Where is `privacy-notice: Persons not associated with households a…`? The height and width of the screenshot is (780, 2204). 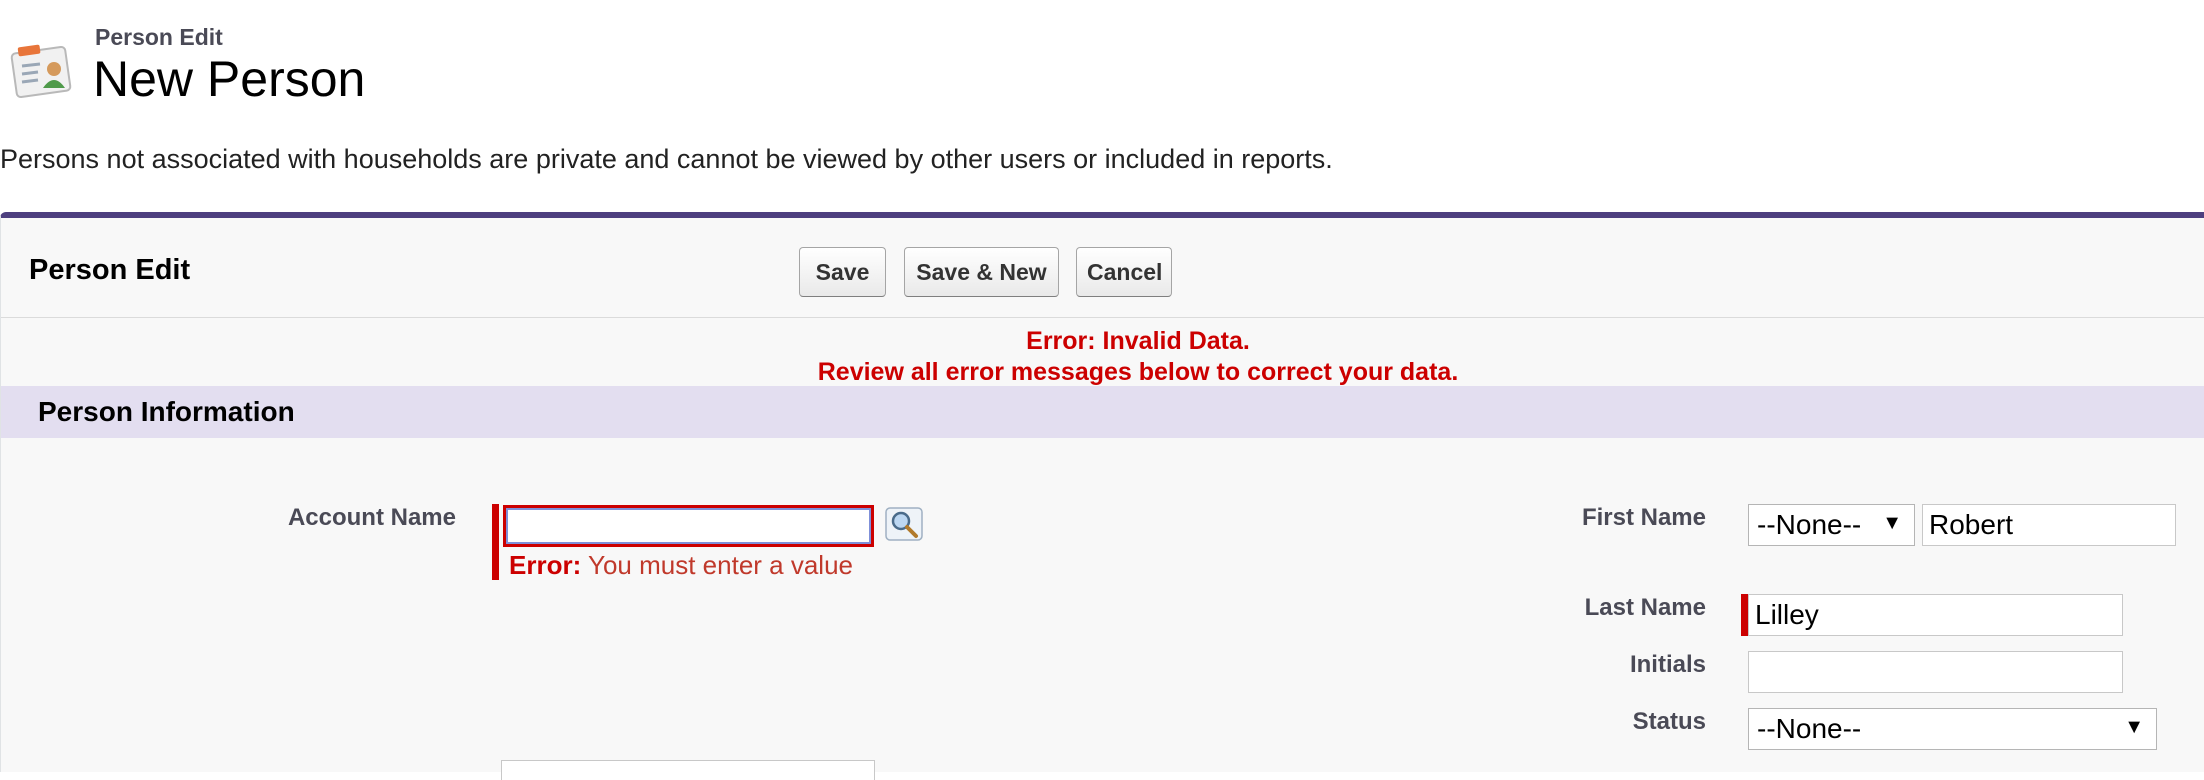
privacy-notice: Persons not associated with households a… is located at coordinates (666, 159).